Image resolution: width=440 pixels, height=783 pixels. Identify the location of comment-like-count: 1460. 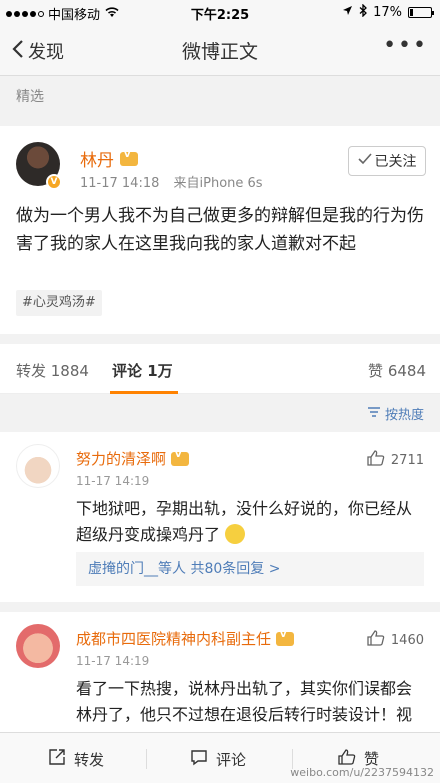
(407, 640).